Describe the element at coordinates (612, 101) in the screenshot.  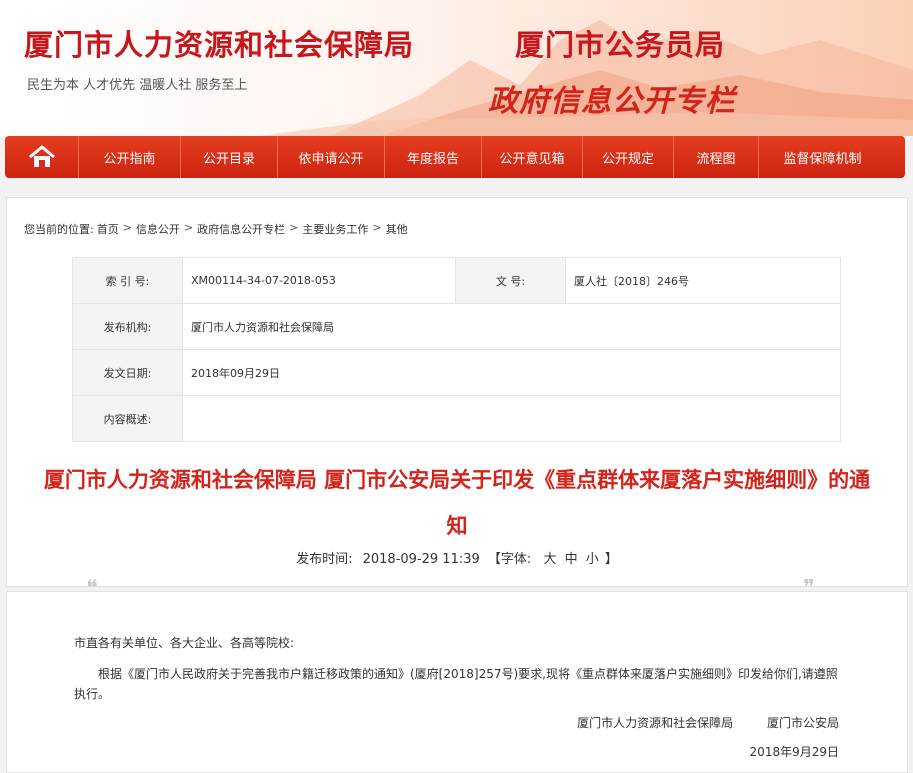
I see `column-title: 政府信息公开专栏` at that location.